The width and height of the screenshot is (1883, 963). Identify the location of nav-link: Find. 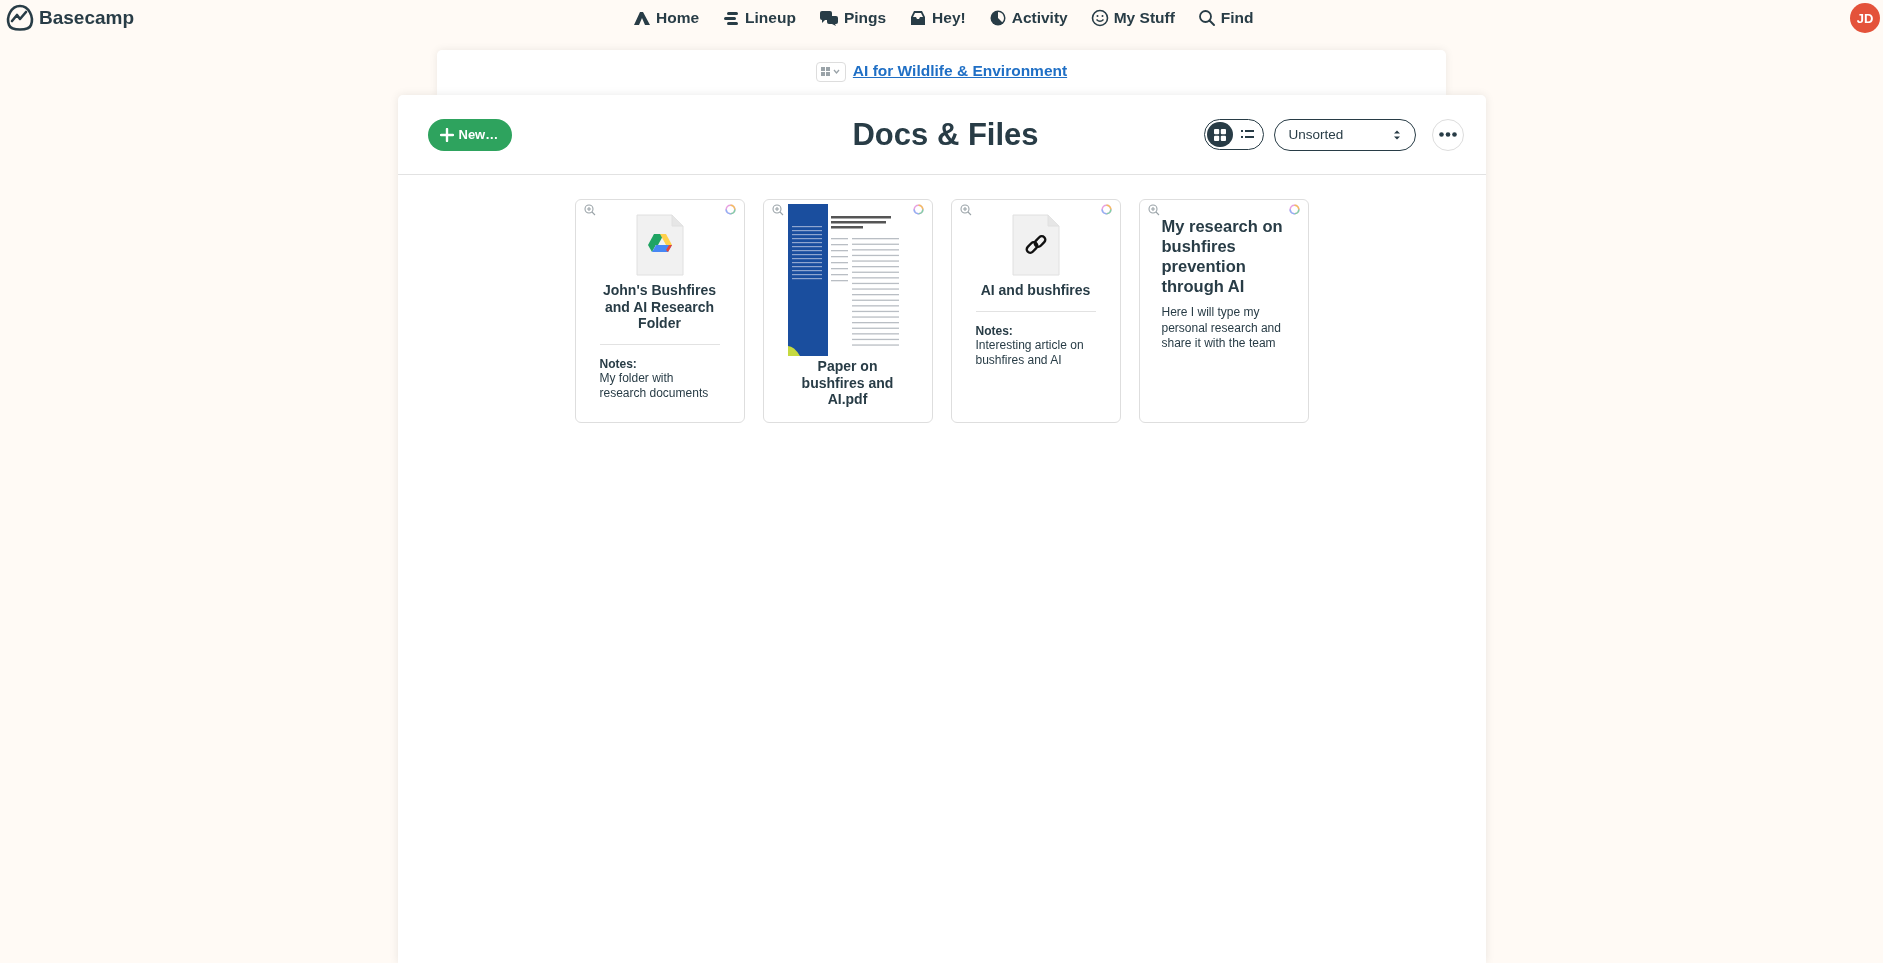
(1225, 18).